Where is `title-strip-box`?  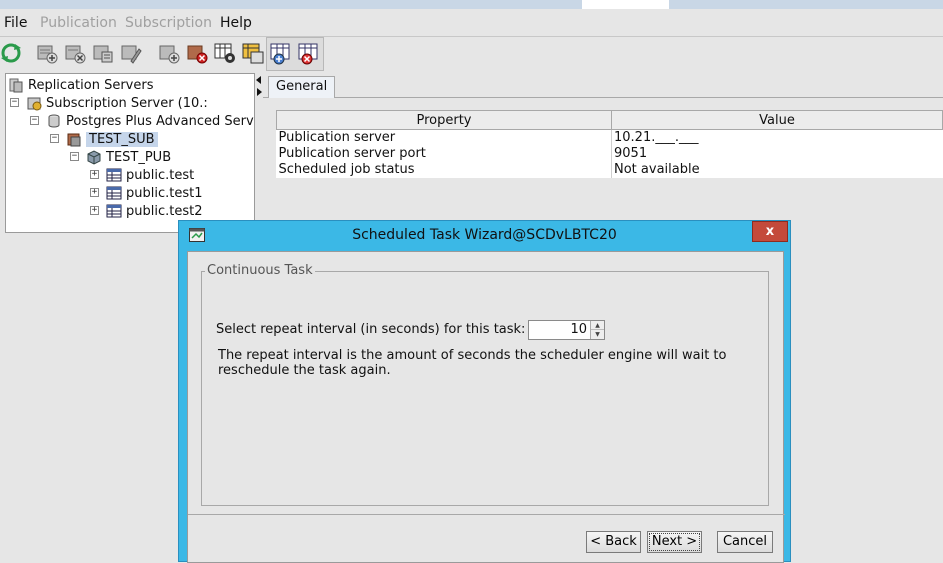
title-strip-box is located at coordinates (625, 4).